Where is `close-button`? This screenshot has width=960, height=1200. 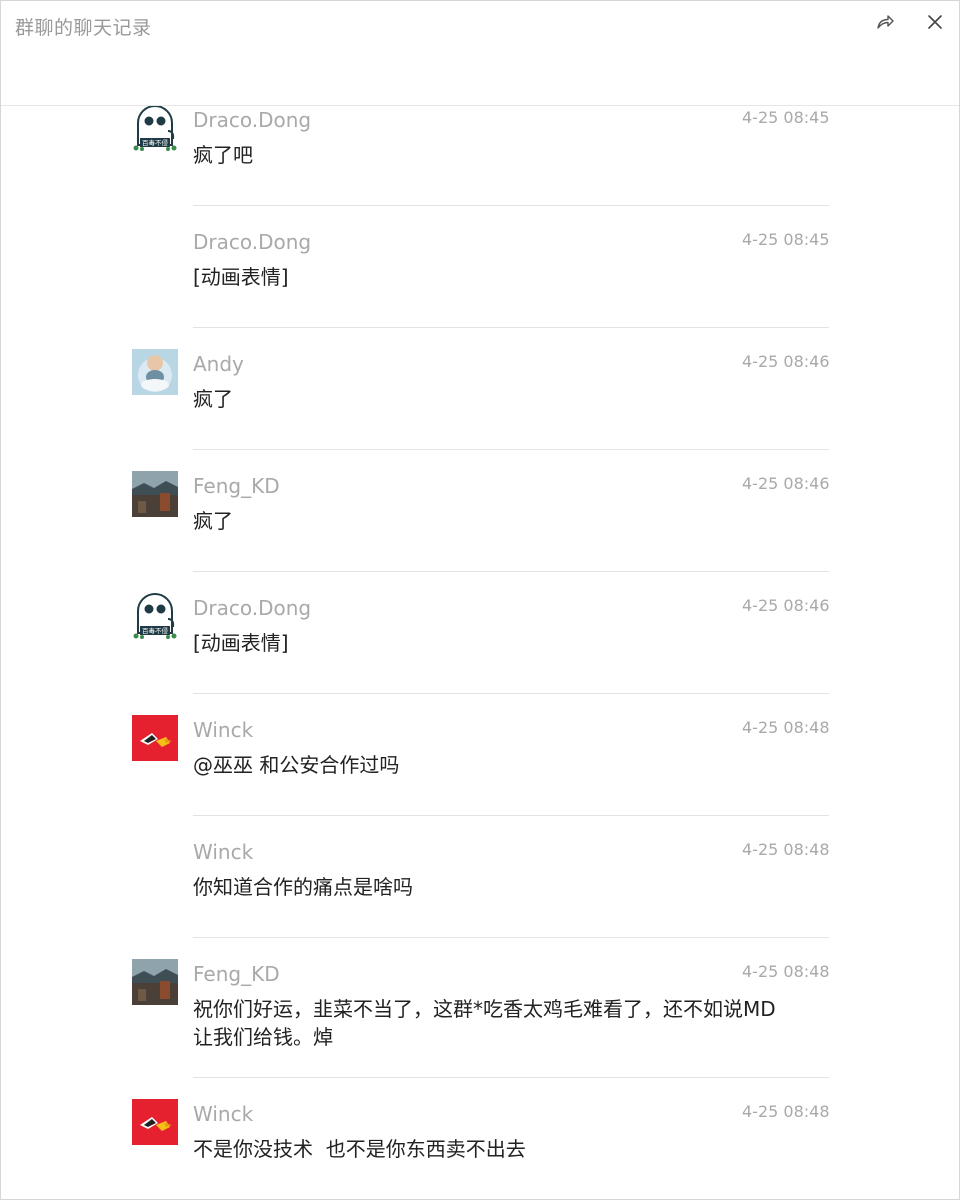 close-button is located at coordinates (935, 22).